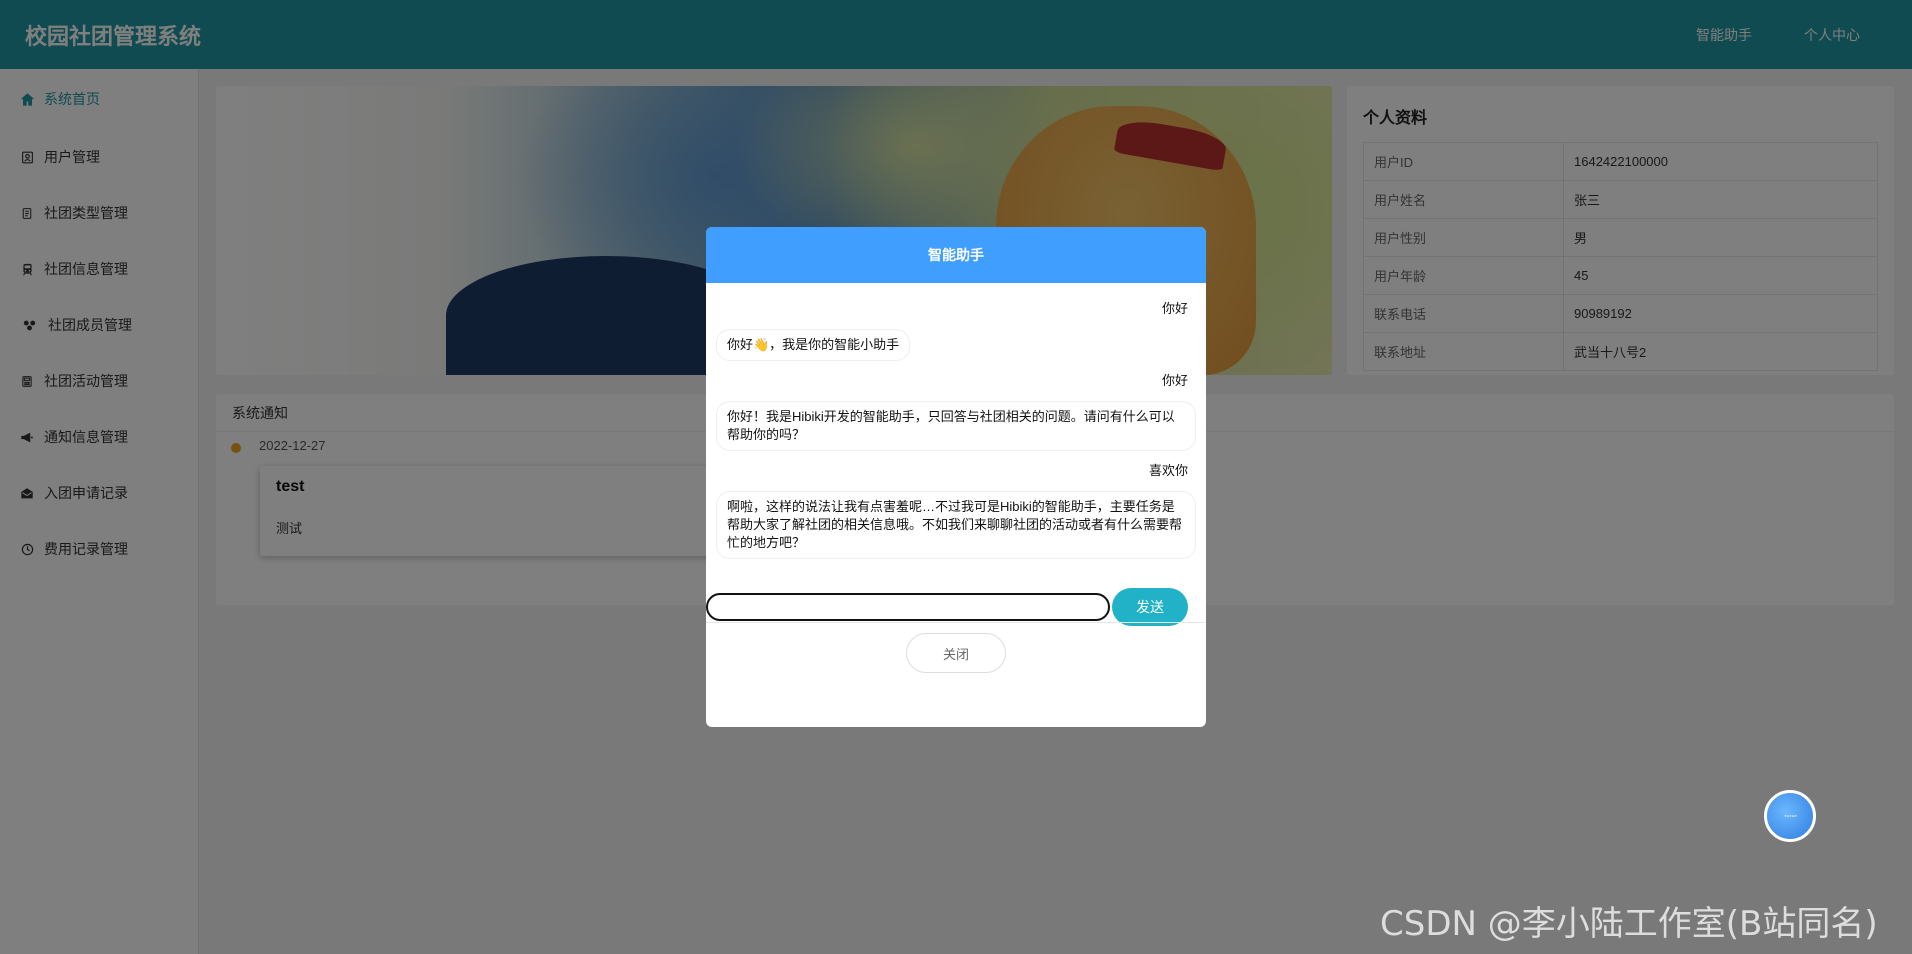  Describe the element at coordinates (956, 255) in the screenshot. I see `dialog-title: 智能助手` at that location.